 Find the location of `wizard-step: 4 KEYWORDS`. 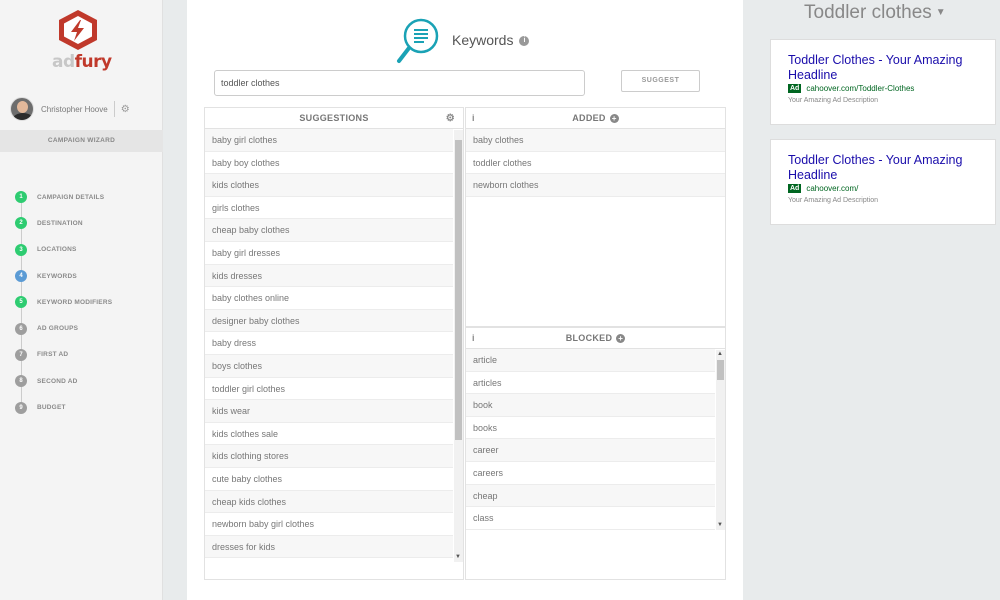

wizard-step: 4 KEYWORDS is located at coordinates (63, 283).